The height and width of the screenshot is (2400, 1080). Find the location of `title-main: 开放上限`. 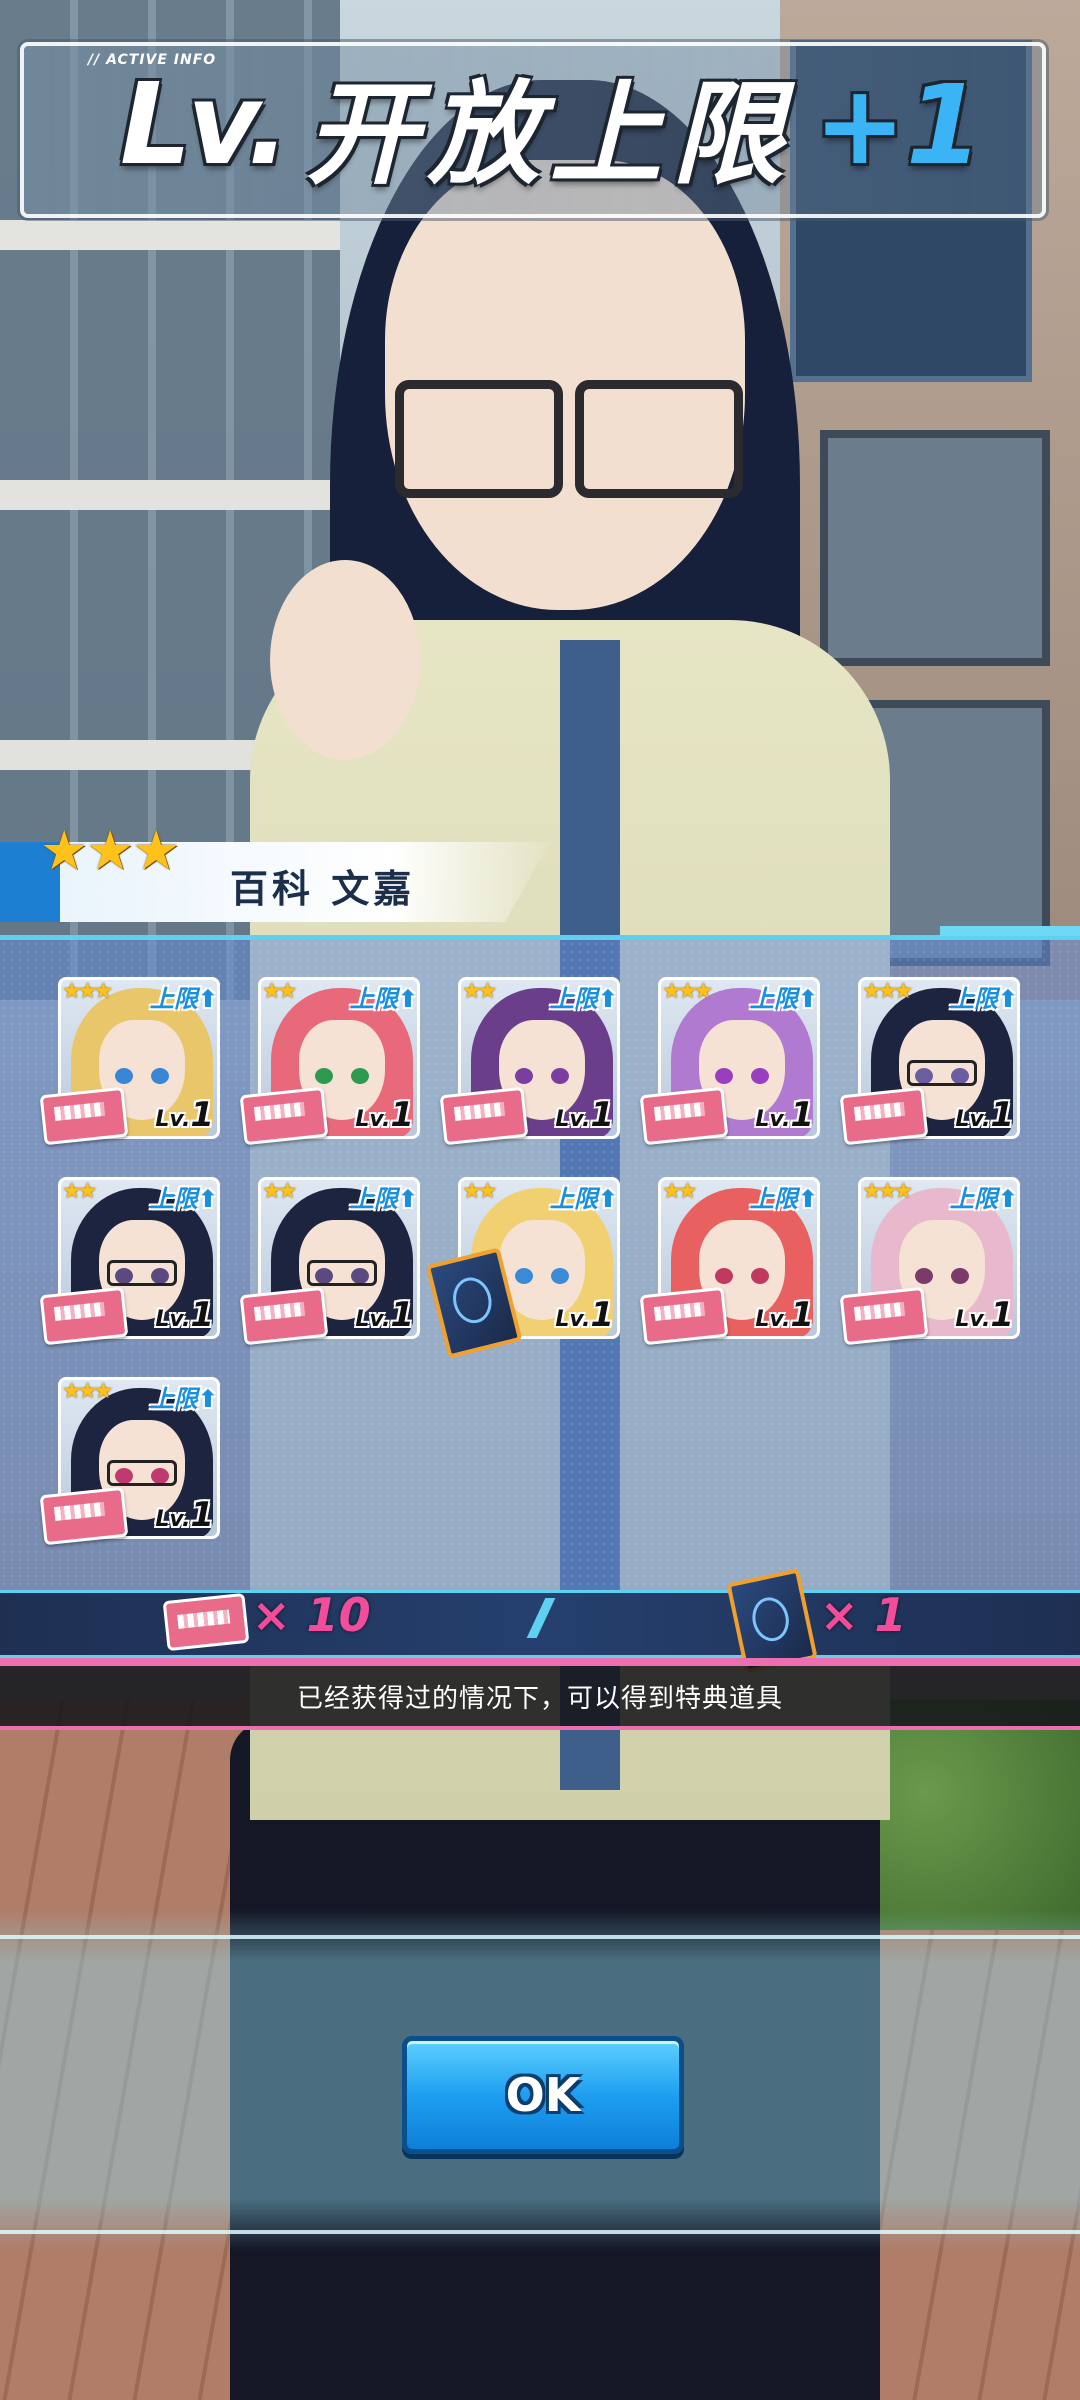

title-main: 开放上限 is located at coordinates (549, 135).